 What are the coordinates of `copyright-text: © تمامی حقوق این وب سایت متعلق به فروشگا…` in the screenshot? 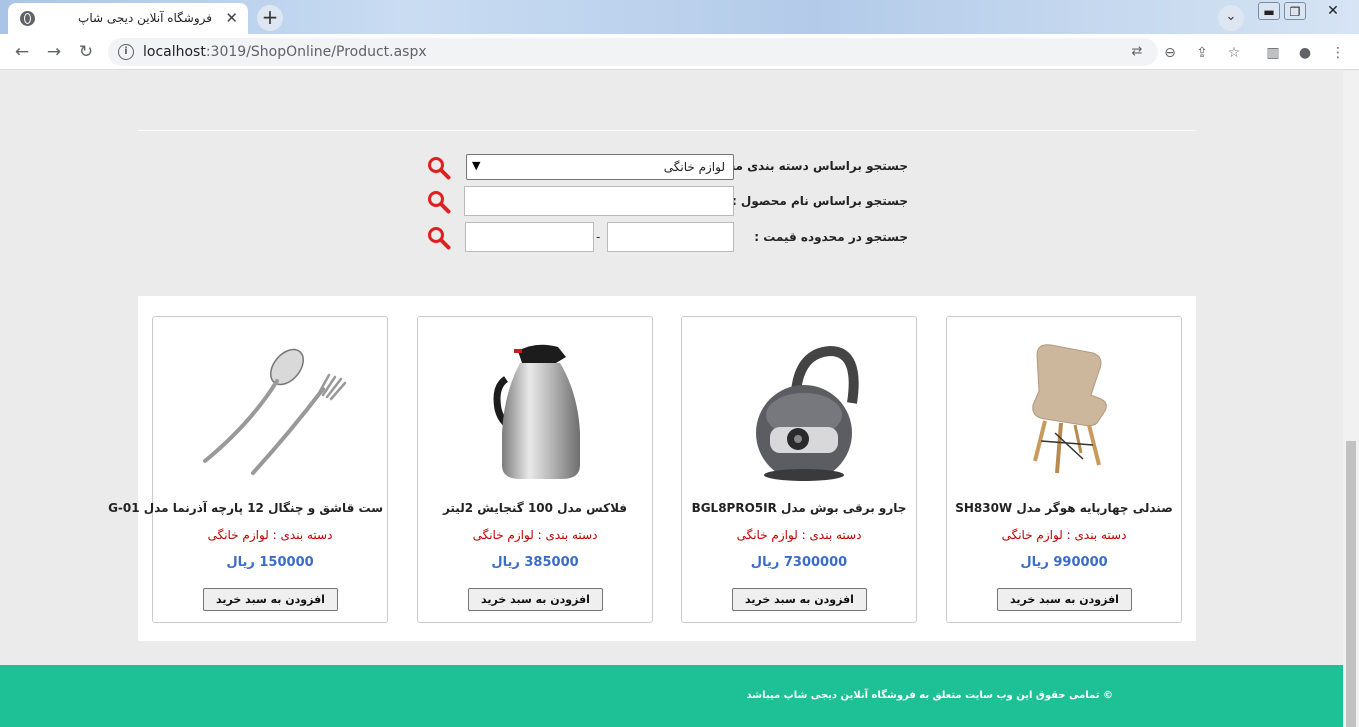 It's located at (929, 695).